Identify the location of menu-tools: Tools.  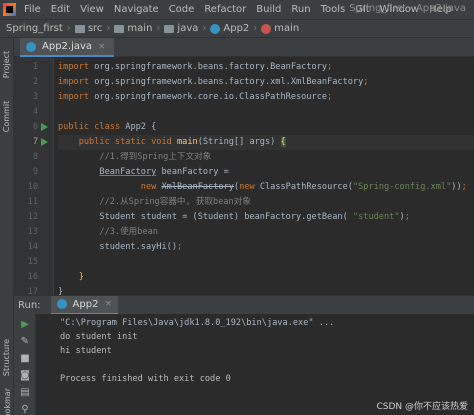
(333, 9).